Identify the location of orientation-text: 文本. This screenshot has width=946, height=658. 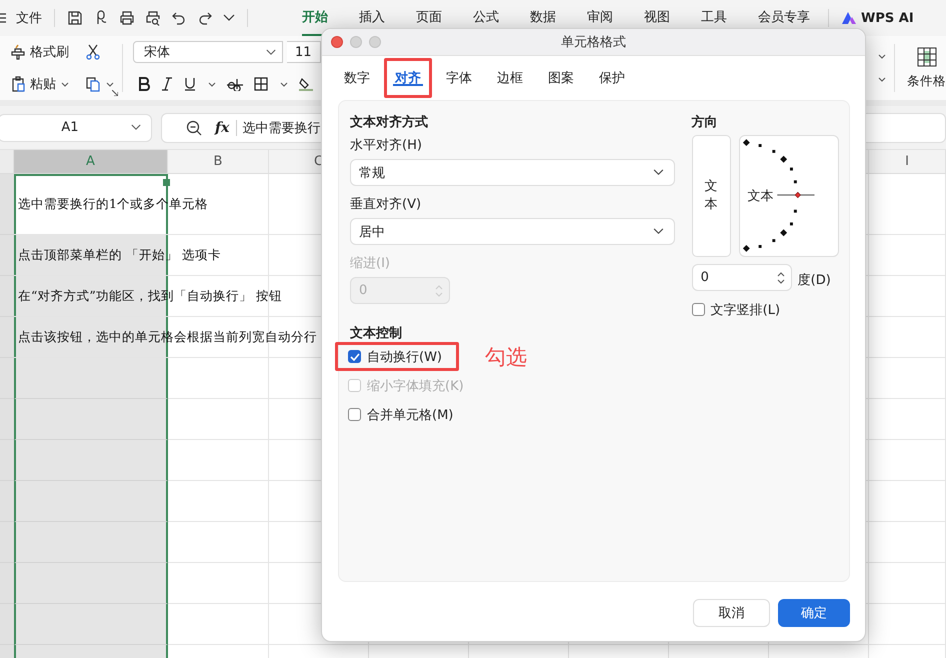
(761, 196).